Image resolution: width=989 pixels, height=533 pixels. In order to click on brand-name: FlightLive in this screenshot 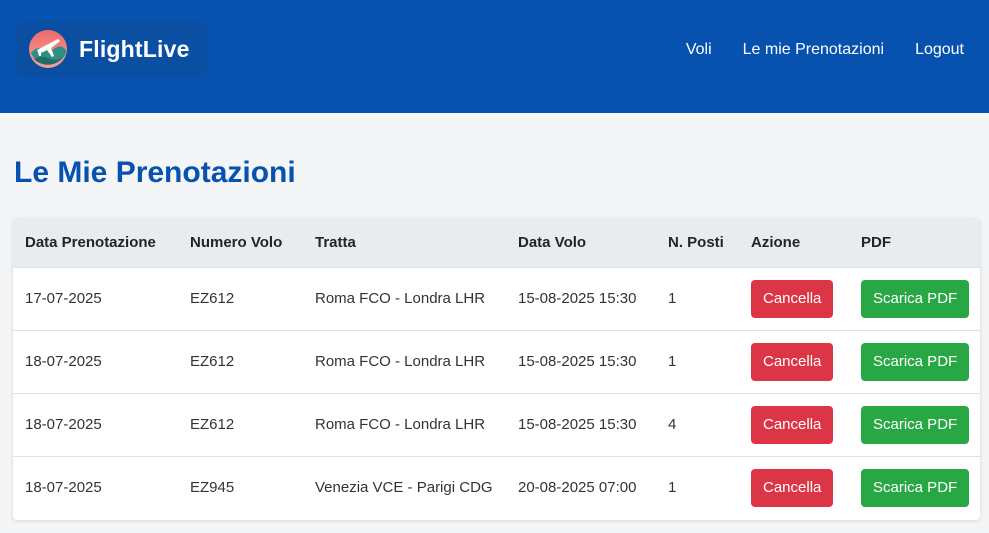, I will do `click(134, 48)`.